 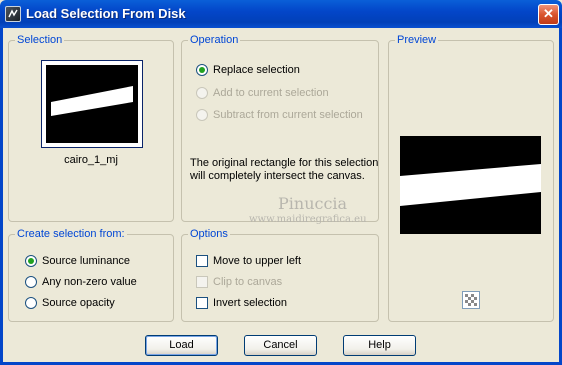 I want to click on help-button: Help, so click(x=379, y=345).